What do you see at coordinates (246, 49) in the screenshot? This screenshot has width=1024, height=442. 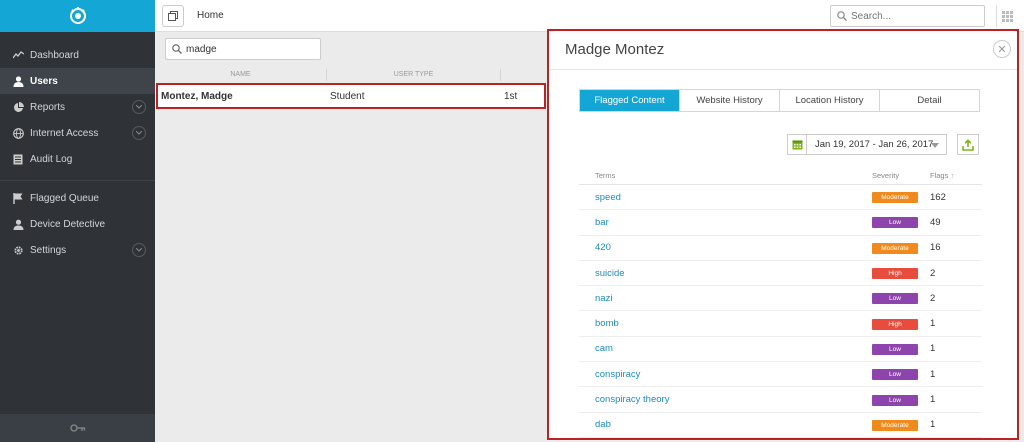 I see `user-search-input` at bounding box center [246, 49].